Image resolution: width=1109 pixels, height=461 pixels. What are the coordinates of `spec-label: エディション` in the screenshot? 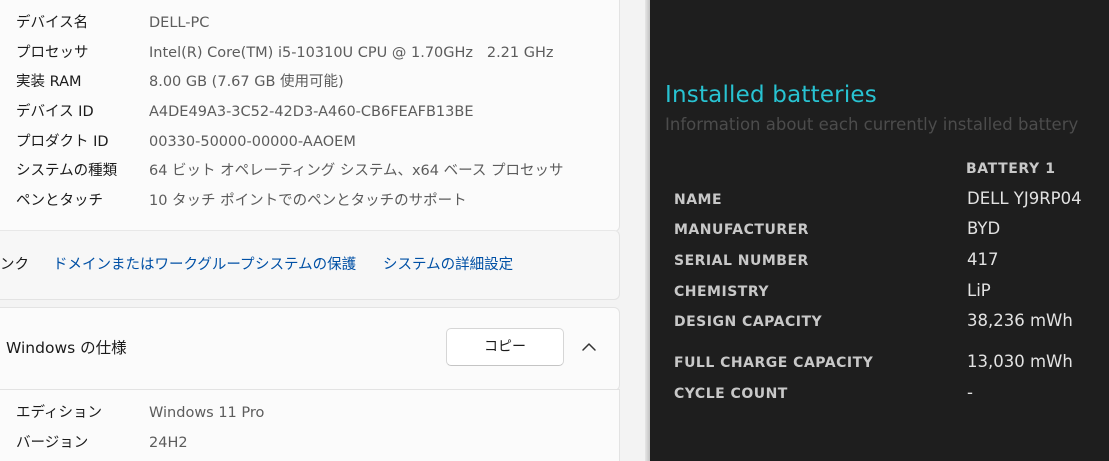 It's located at (59, 413).